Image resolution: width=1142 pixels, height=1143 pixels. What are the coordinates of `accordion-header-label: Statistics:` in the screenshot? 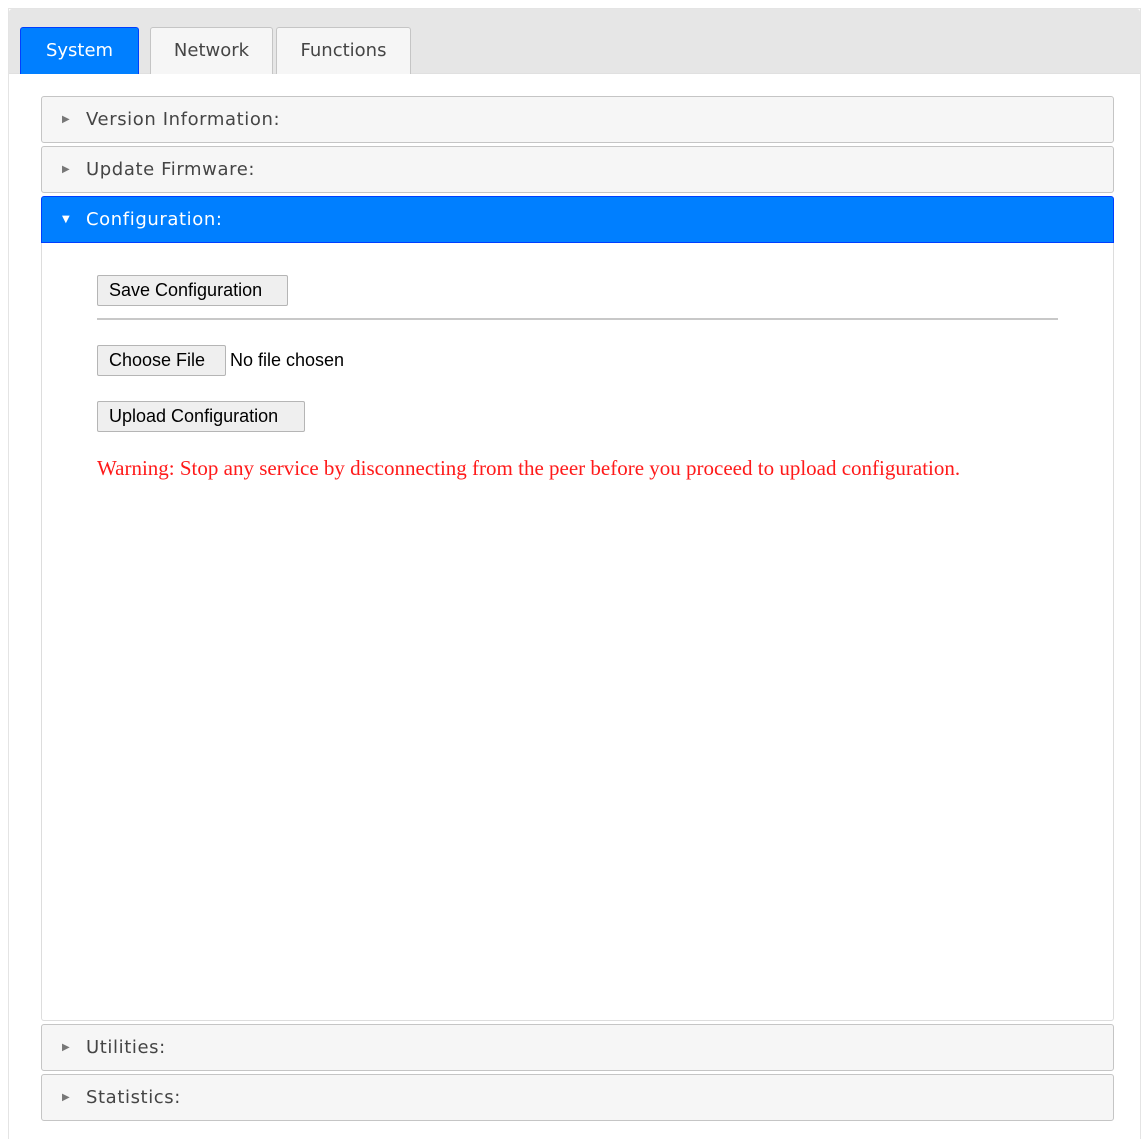 It's located at (133, 1097).